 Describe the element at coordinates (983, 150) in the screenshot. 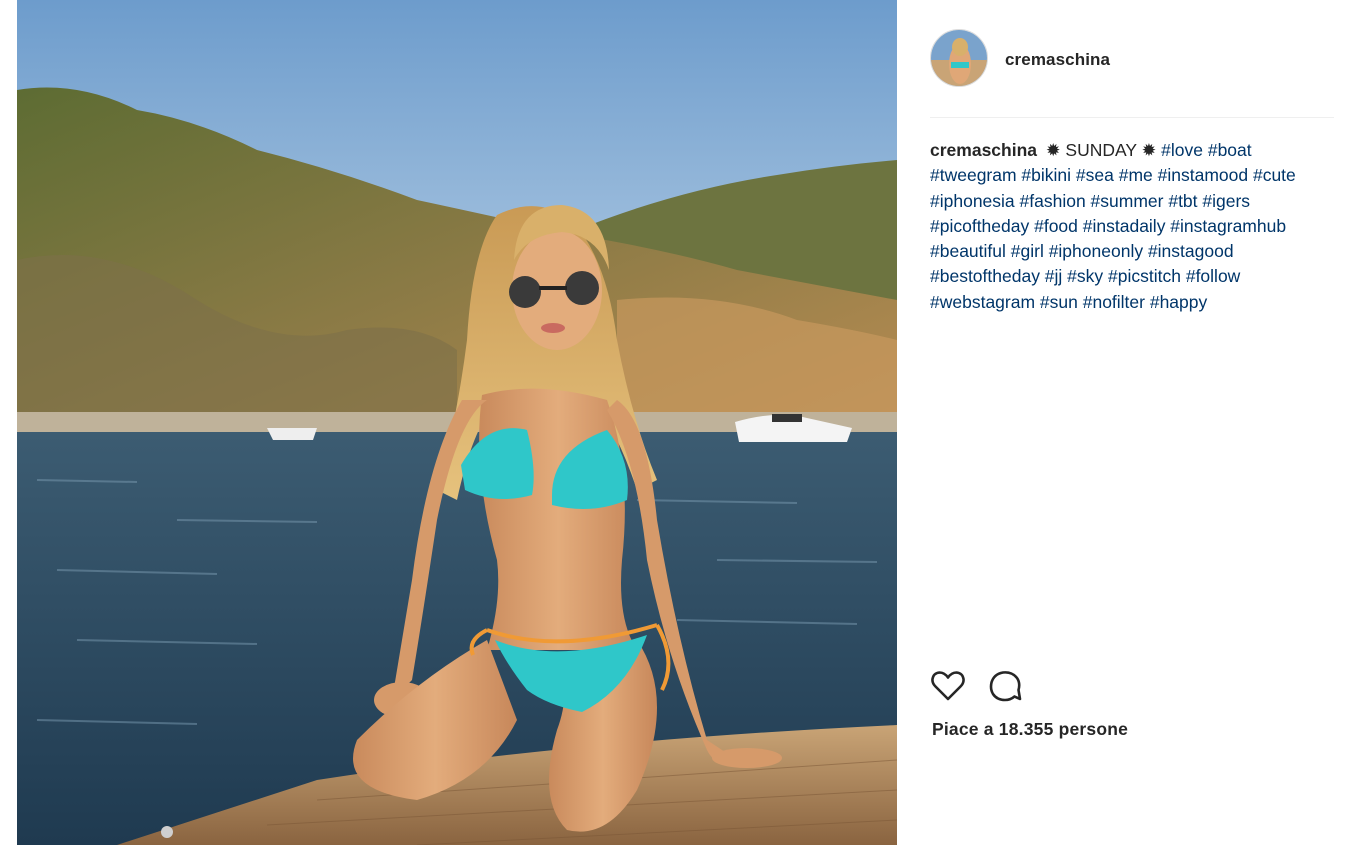

I see `caption-username: cremaschina` at that location.